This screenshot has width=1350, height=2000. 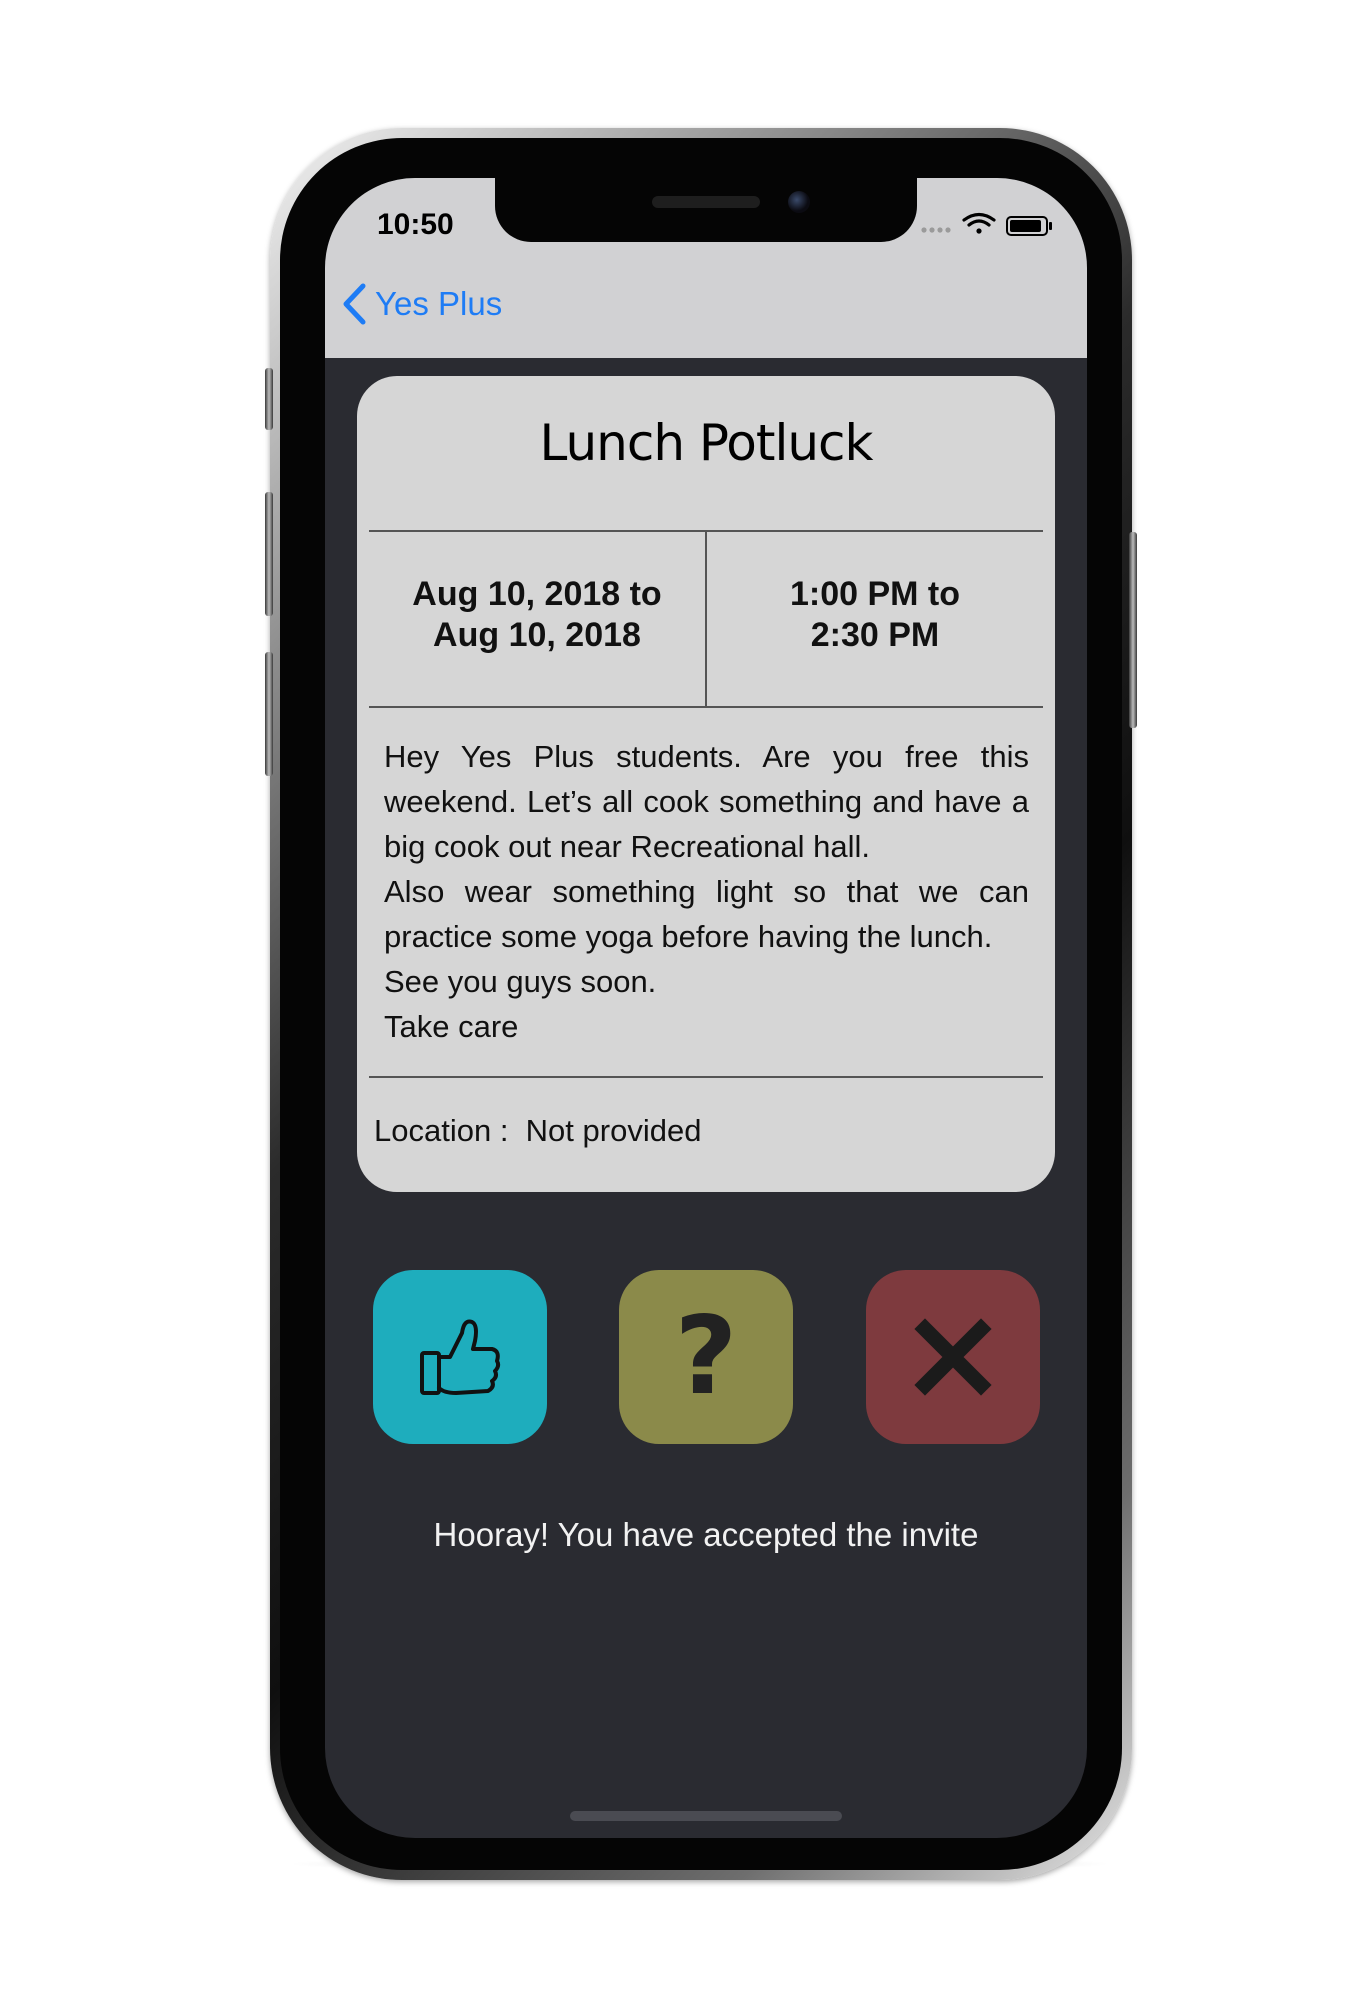 What do you see at coordinates (441, 1130) in the screenshot?
I see `location-label: Location :` at bounding box center [441, 1130].